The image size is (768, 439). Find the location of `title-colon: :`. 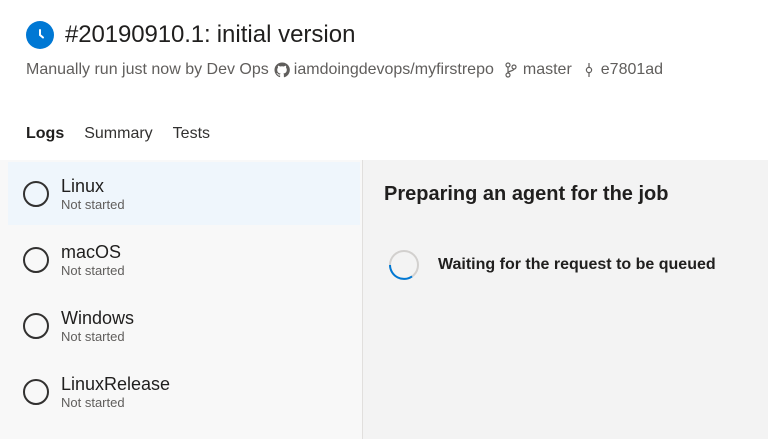

title-colon: : is located at coordinates (207, 34).